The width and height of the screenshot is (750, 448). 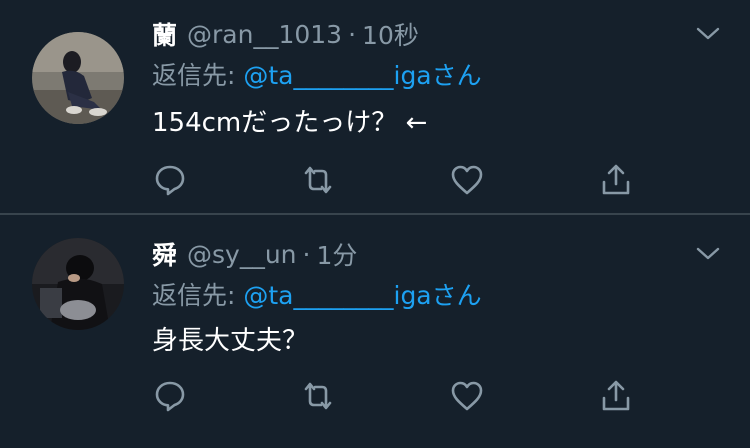 What do you see at coordinates (164, 254) in the screenshot?
I see `display-name: 舜` at bounding box center [164, 254].